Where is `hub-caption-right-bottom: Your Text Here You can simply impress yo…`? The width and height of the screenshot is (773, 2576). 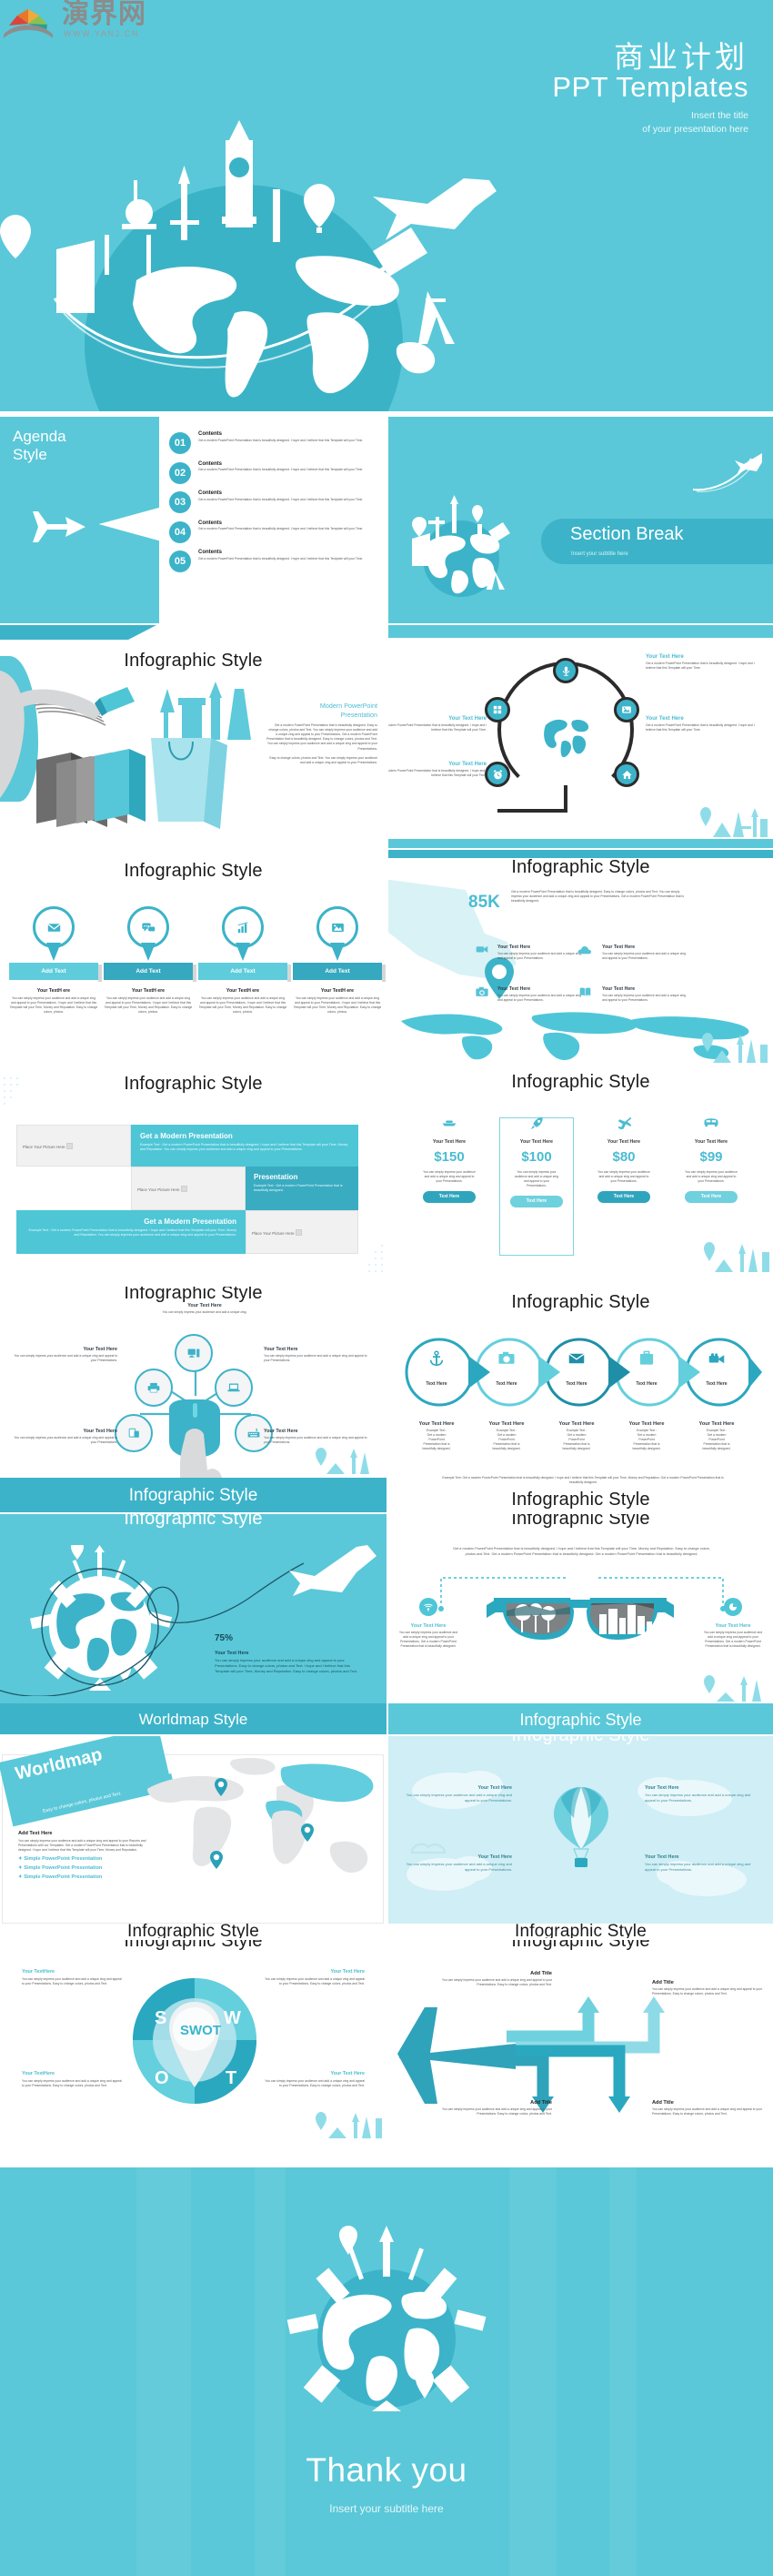 hub-caption-right-bottom: Your Text Here You can simply impress yo… is located at coordinates (316, 1437).